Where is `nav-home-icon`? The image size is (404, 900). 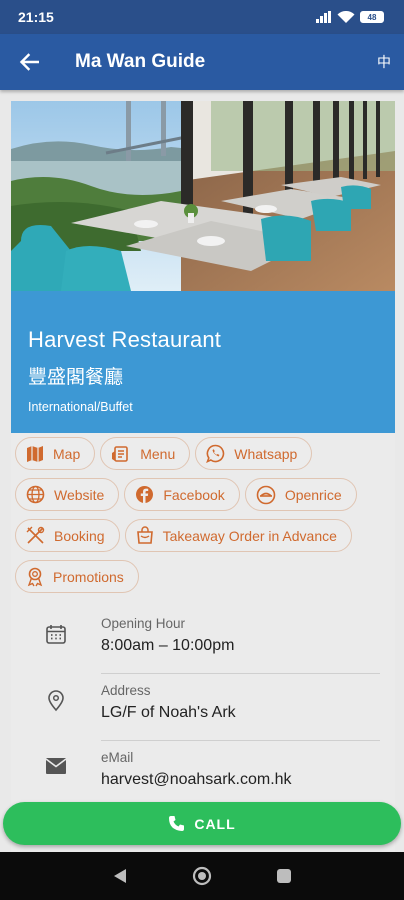 nav-home-icon is located at coordinates (202, 876).